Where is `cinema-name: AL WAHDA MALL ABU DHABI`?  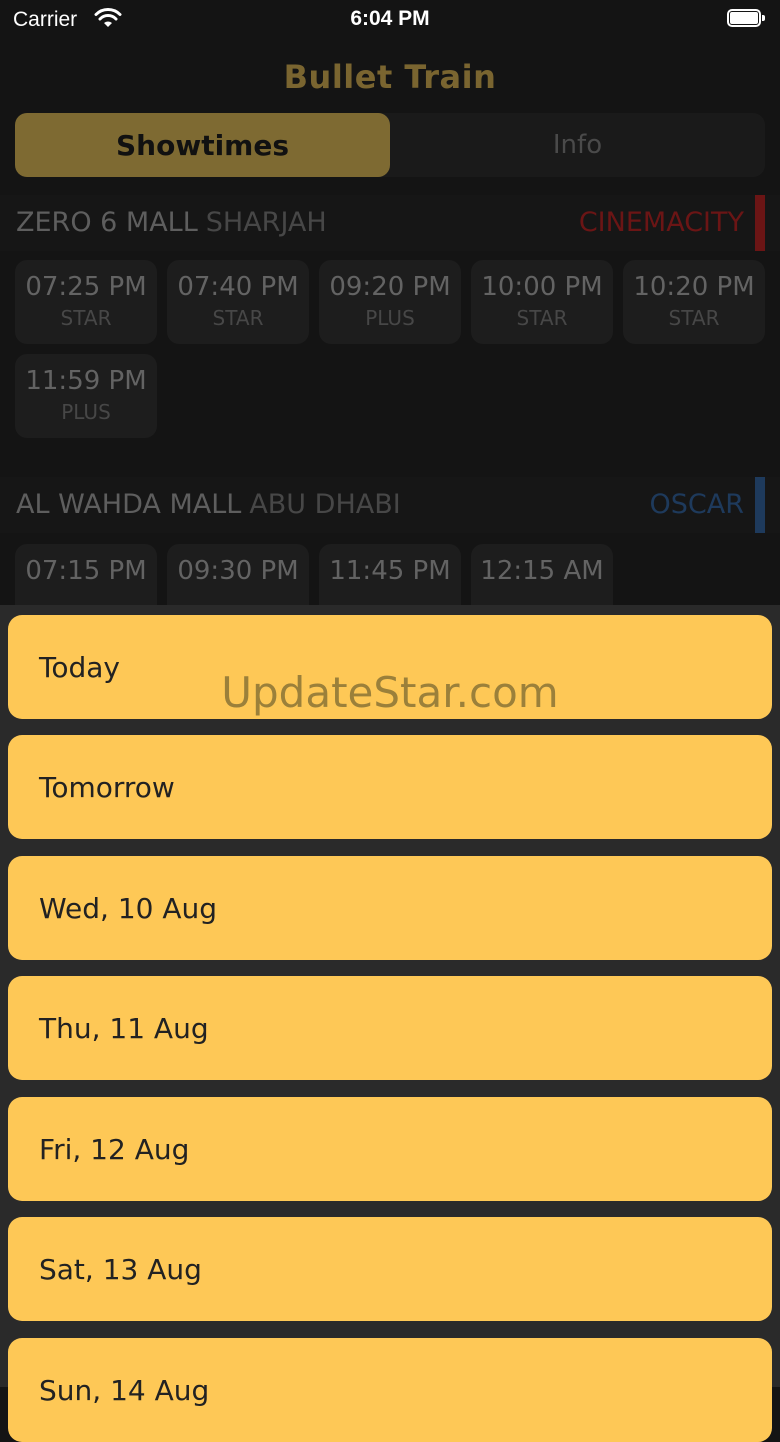
cinema-name: AL WAHDA MALL ABU DHABI is located at coordinates (208, 504).